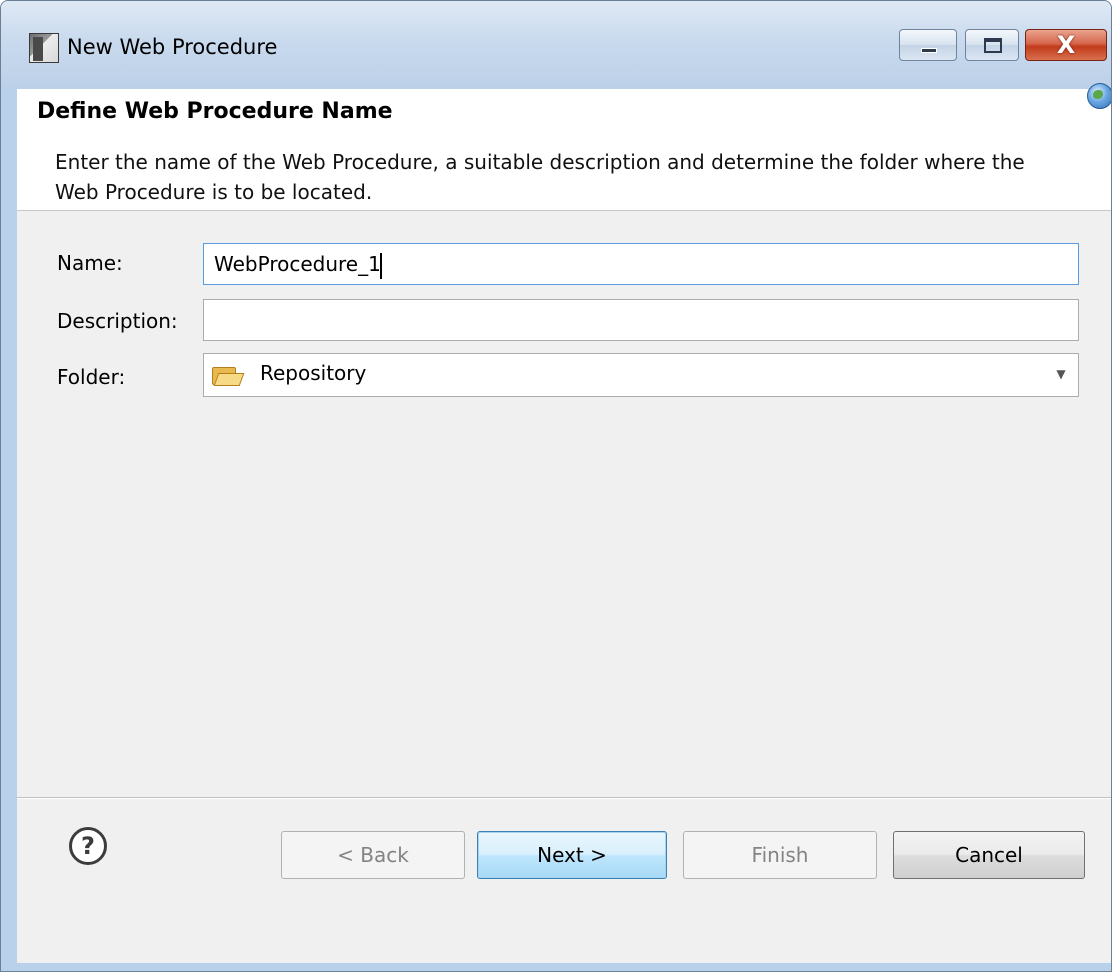  Describe the element at coordinates (172, 47) in the screenshot. I see `window-title: New Web Procedure` at that location.